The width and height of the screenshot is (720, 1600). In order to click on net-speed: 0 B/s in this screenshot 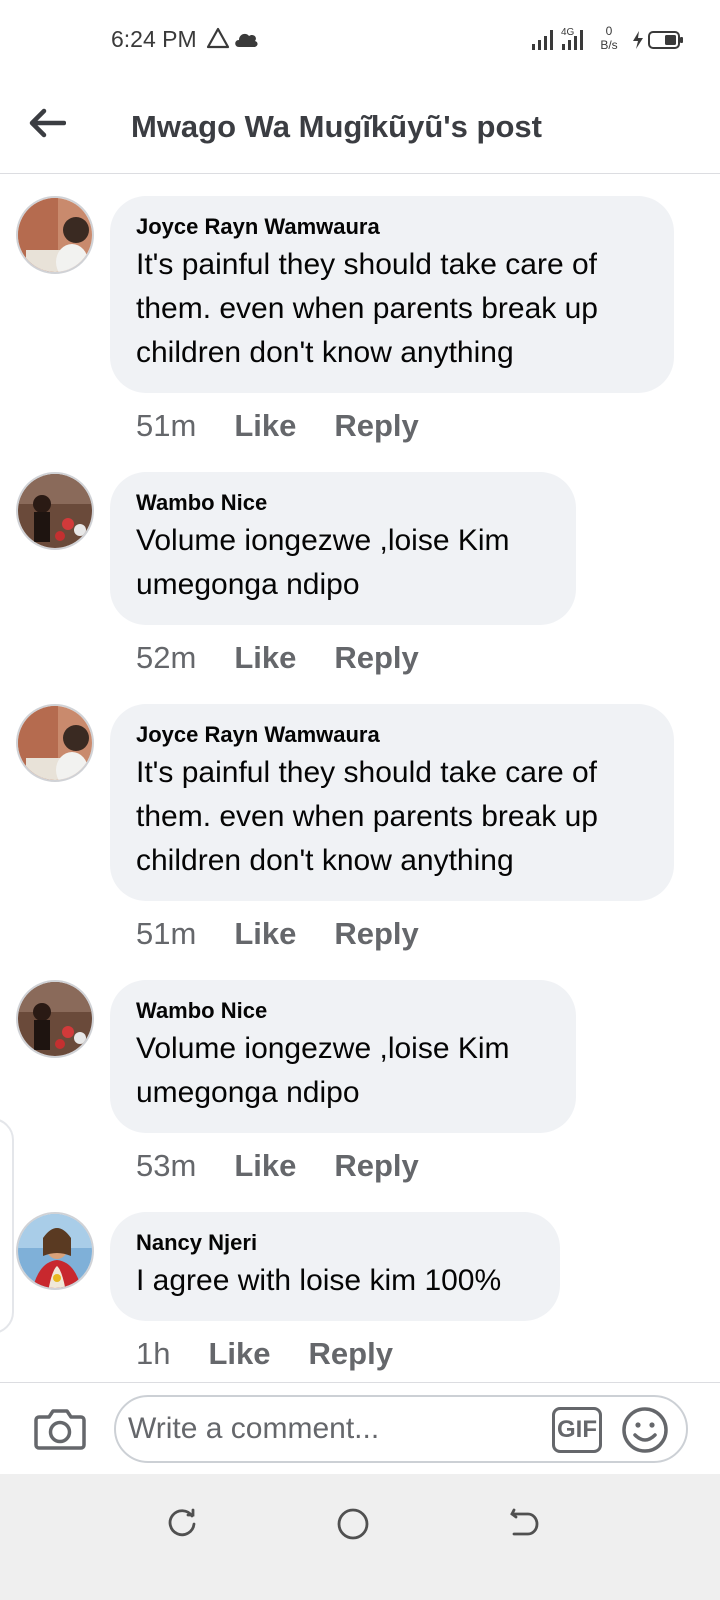, I will do `click(609, 38)`.